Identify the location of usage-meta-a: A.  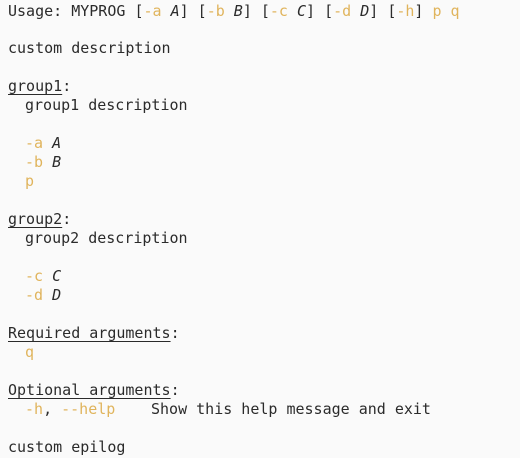
(175, 11).